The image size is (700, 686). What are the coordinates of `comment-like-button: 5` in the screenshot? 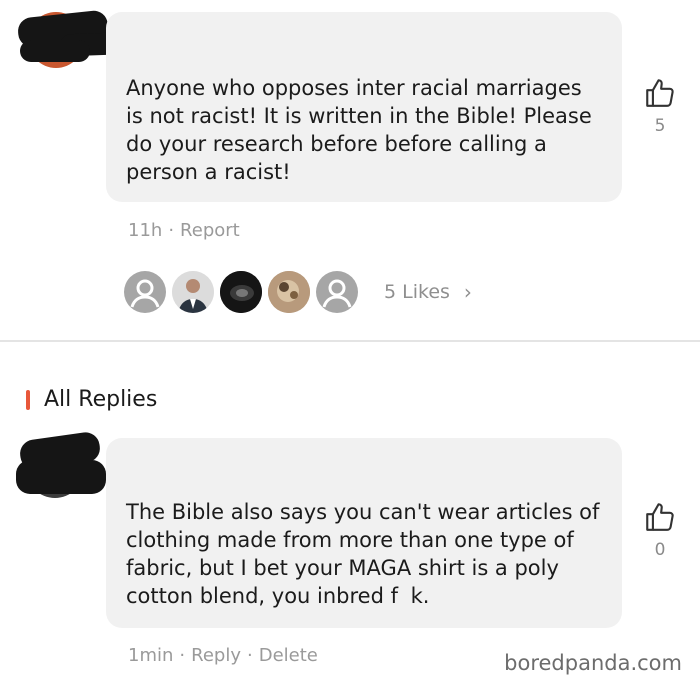 It's located at (660, 106).